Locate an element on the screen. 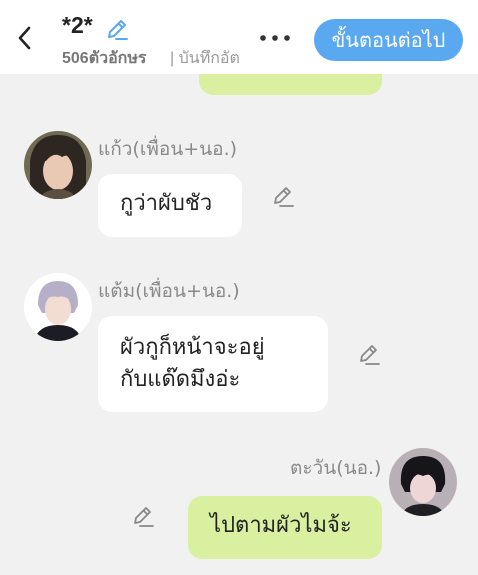  autosave-status: | บันทึกอัตโนมัติ is located at coordinates (205, 58).